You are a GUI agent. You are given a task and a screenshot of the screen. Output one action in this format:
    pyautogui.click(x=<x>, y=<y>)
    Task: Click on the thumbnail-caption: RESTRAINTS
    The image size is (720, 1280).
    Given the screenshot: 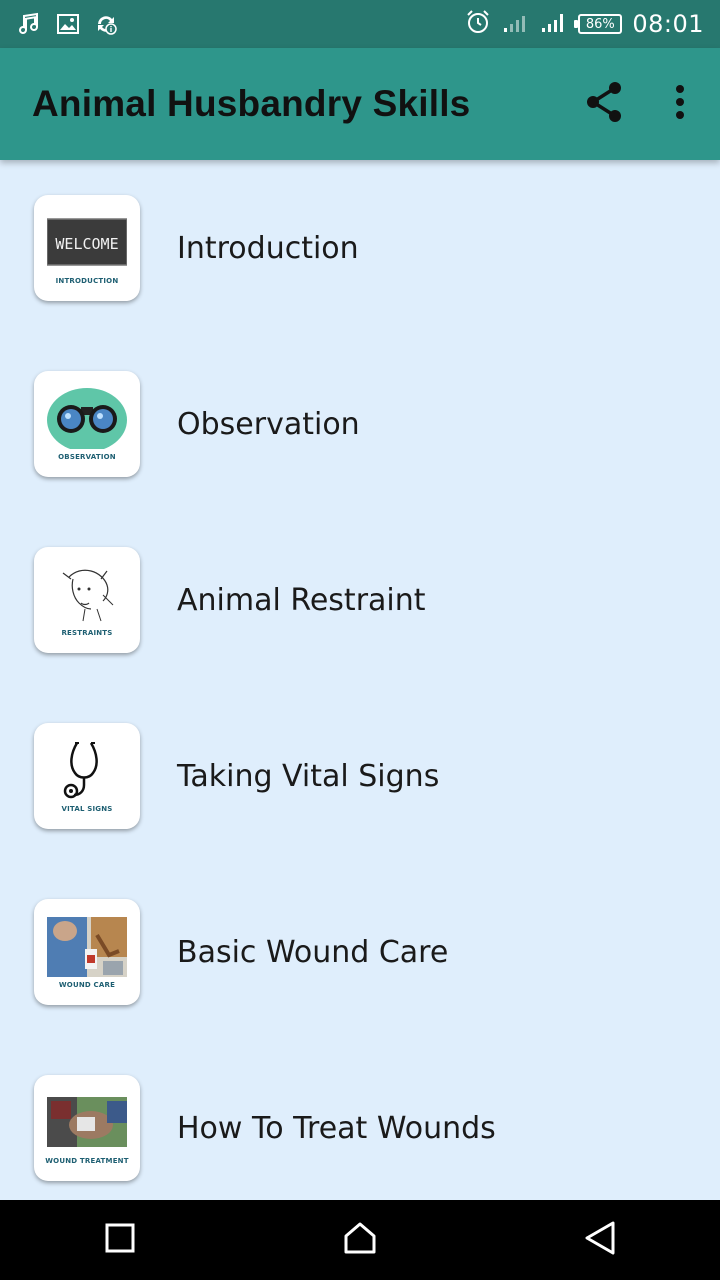 What is the action you would take?
    pyautogui.click(x=87, y=633)
    